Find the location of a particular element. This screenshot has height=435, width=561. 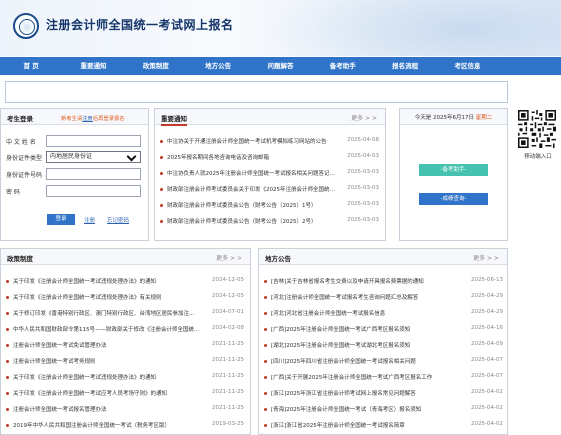

policy-item-title: 2019年中华人民共和国注册会计师全国统一考试（税务考区版） is located at coordinates (106, 426).